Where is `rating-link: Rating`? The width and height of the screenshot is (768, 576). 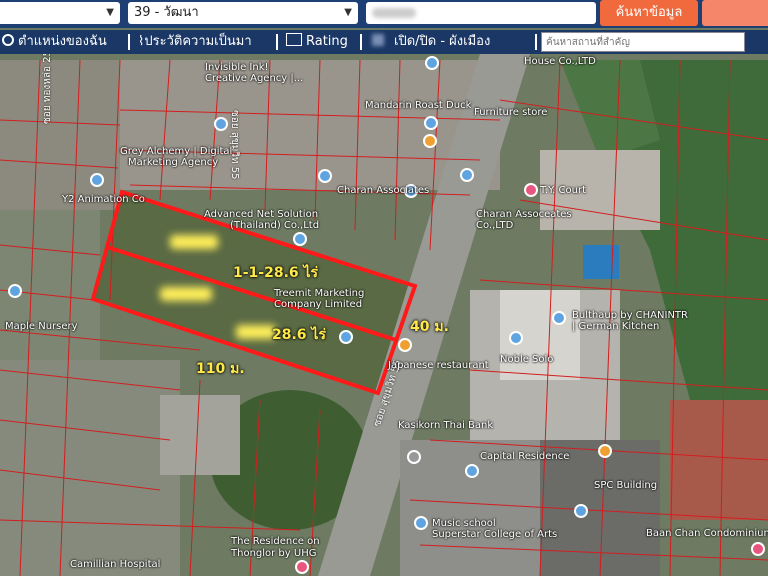
rating-link: Rating is located at coordinates (317, 42).